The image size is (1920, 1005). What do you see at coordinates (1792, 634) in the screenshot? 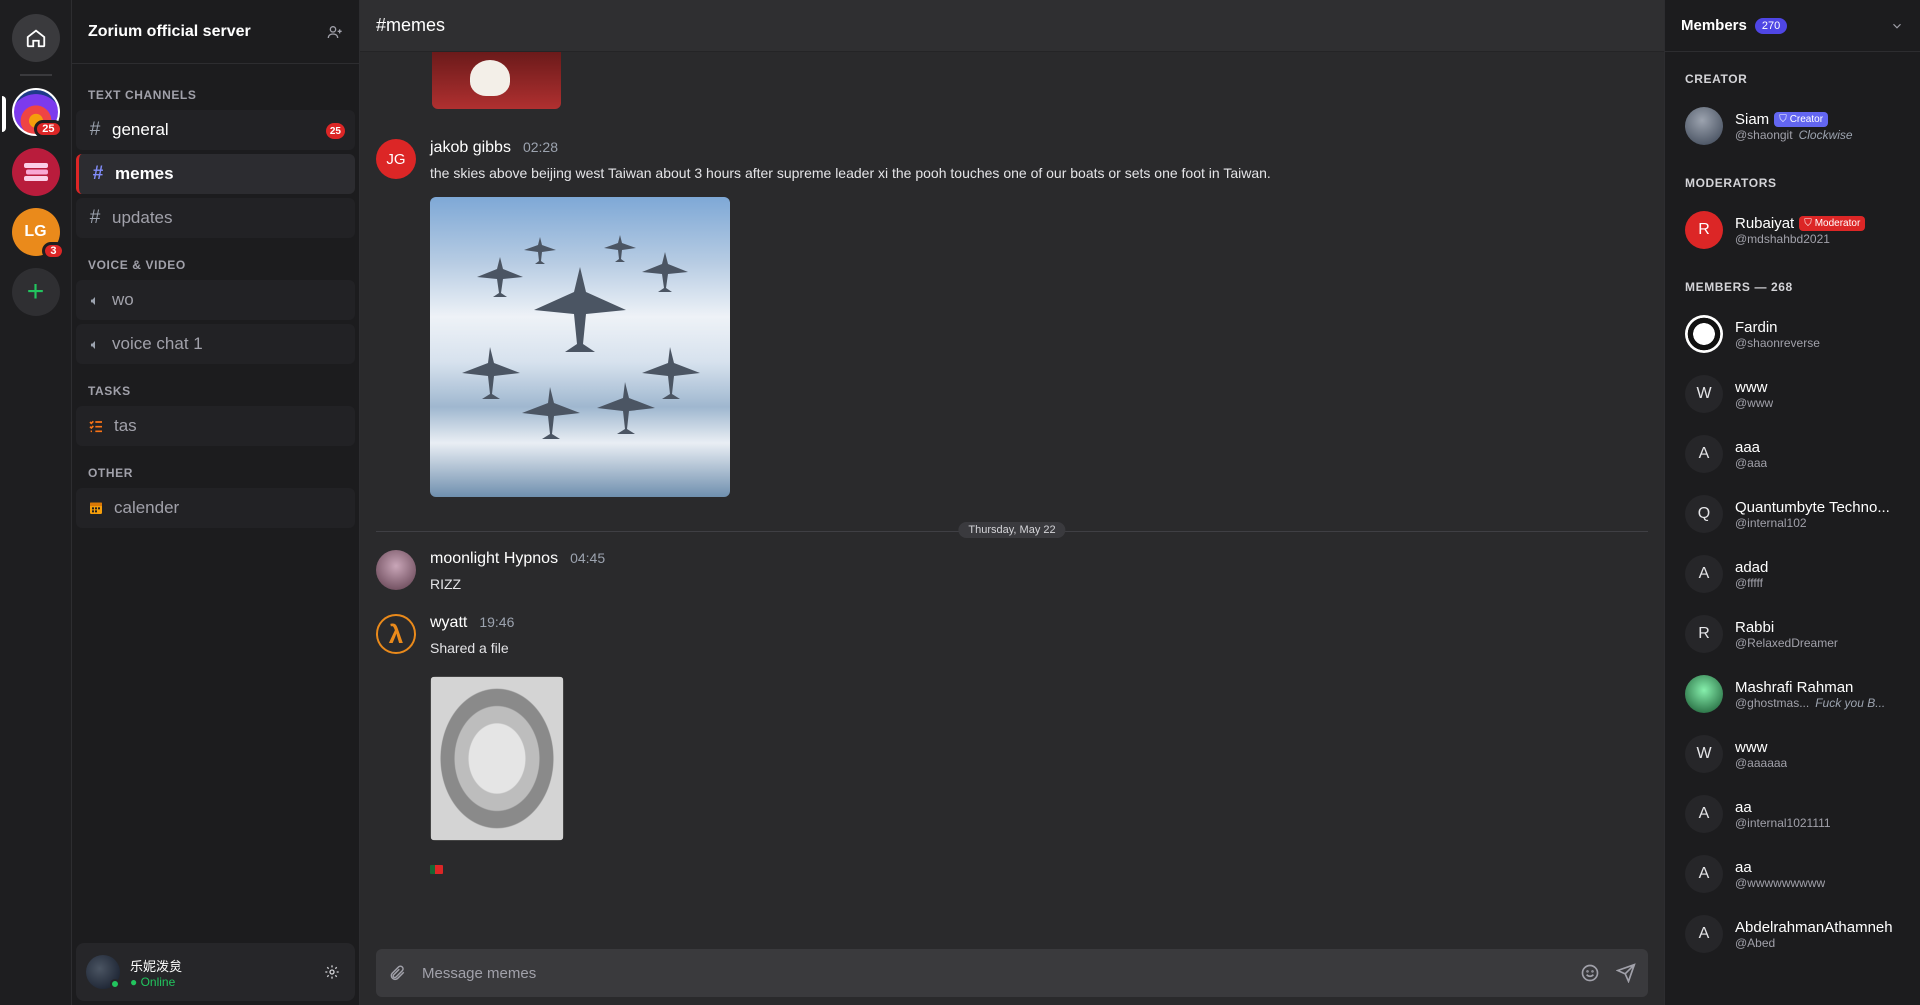
I see `member-item: R Rabbi @RelaxedDreamer` at bounding box center [1792, 634].